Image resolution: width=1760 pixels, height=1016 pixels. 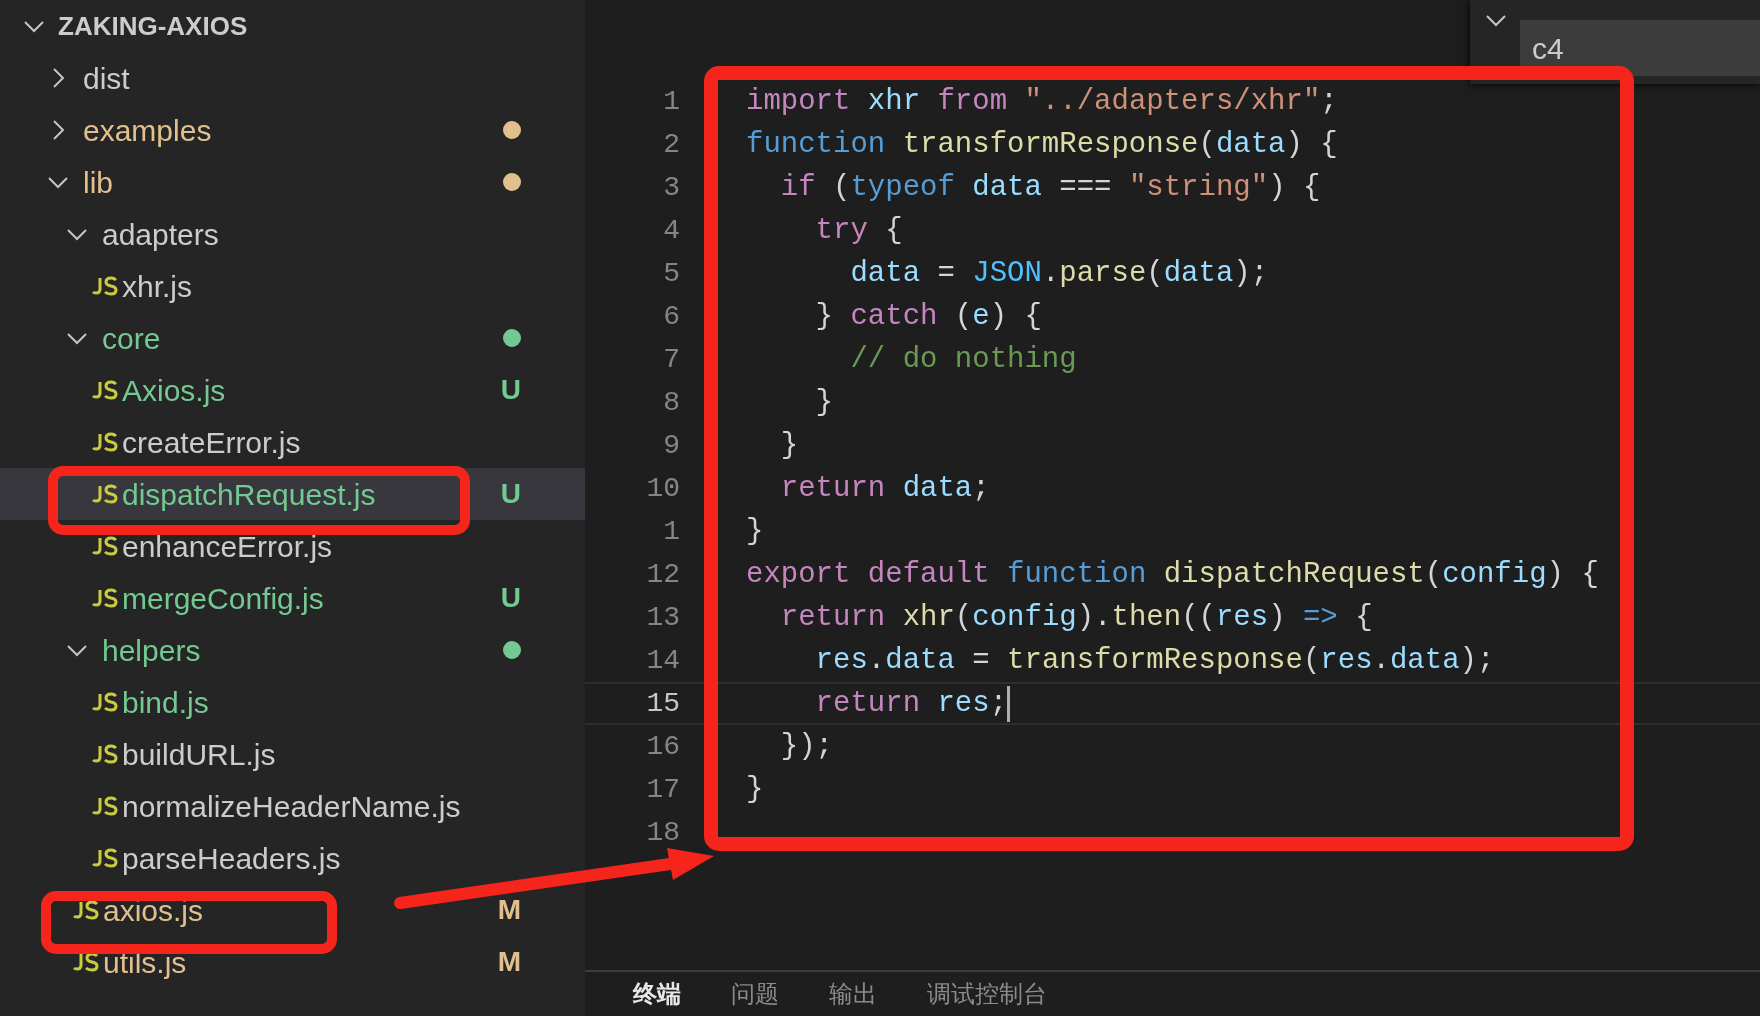 I want to click on file-name: enhanceError.js, so click(x=227, y=546).